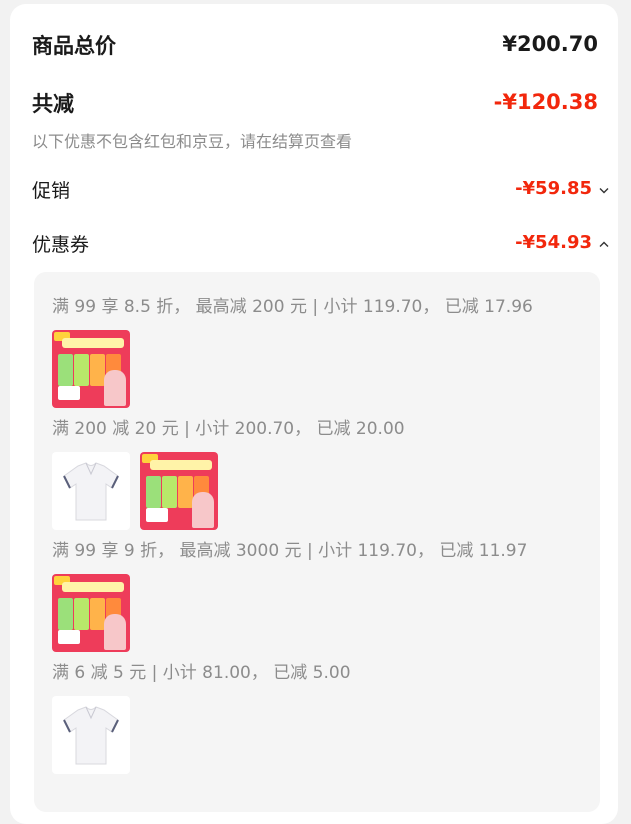  I want to click on chevron-up-icon, so click(604, 244).